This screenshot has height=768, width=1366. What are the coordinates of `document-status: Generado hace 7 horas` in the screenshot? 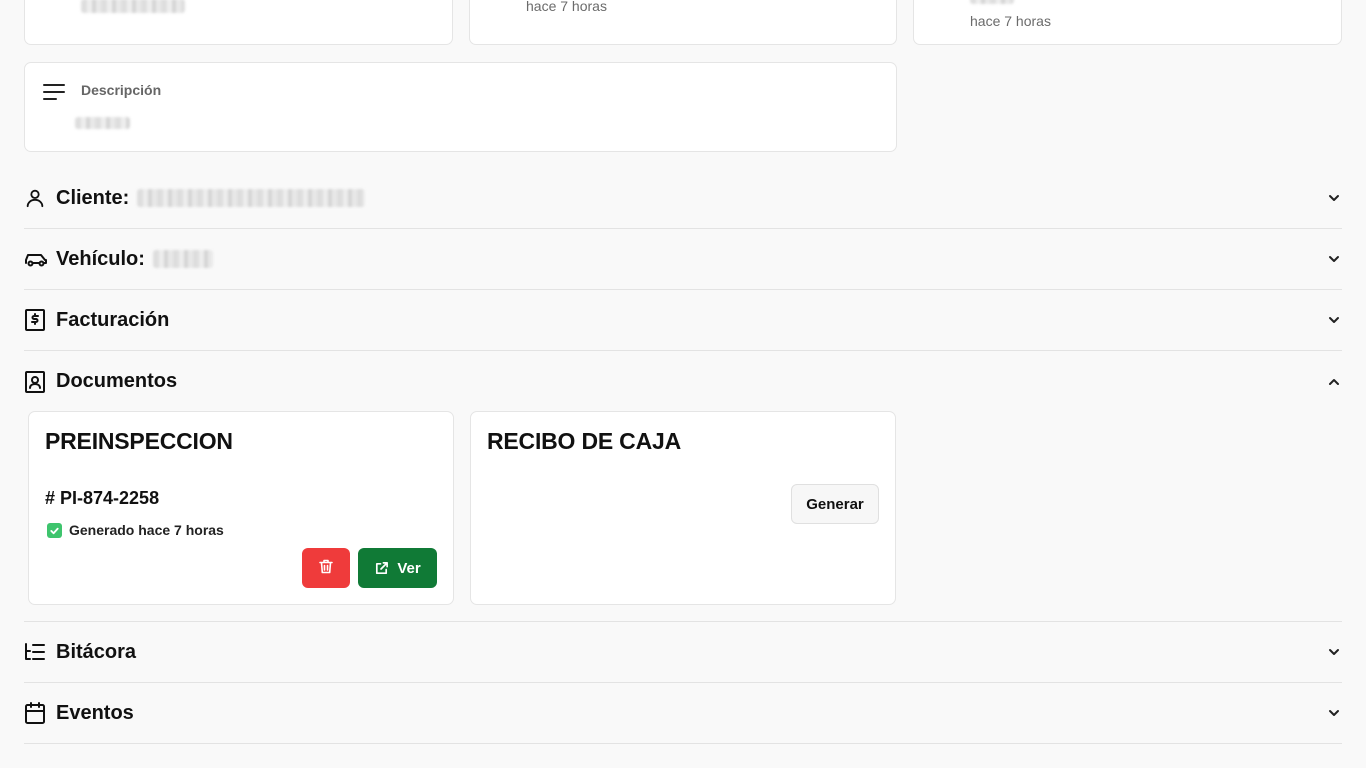 It's located at (134, 530).